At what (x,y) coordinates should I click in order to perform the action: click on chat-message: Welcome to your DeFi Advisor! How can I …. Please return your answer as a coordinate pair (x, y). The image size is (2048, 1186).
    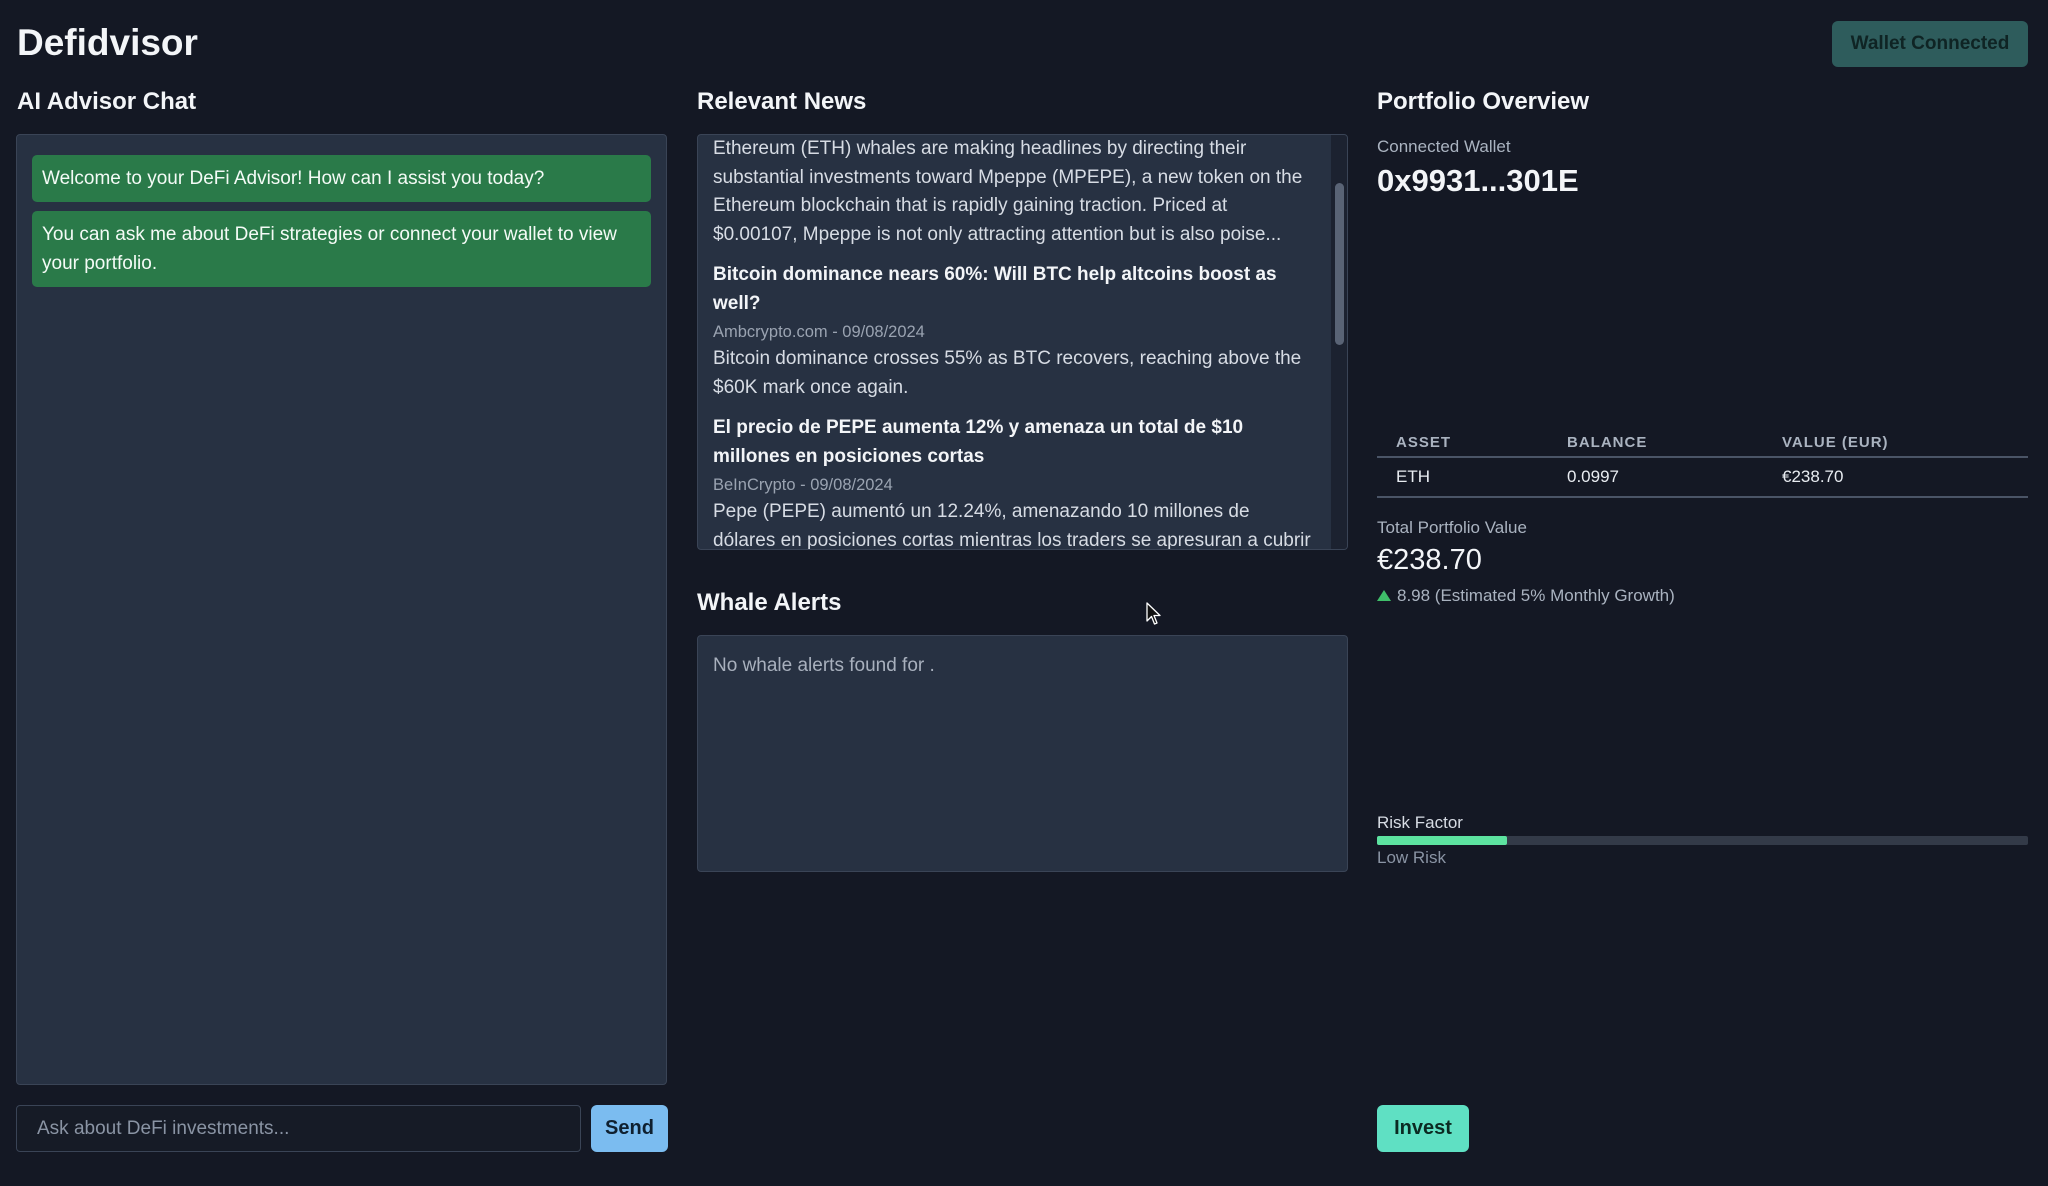
    Looking at the image, I should click on (341, 178).